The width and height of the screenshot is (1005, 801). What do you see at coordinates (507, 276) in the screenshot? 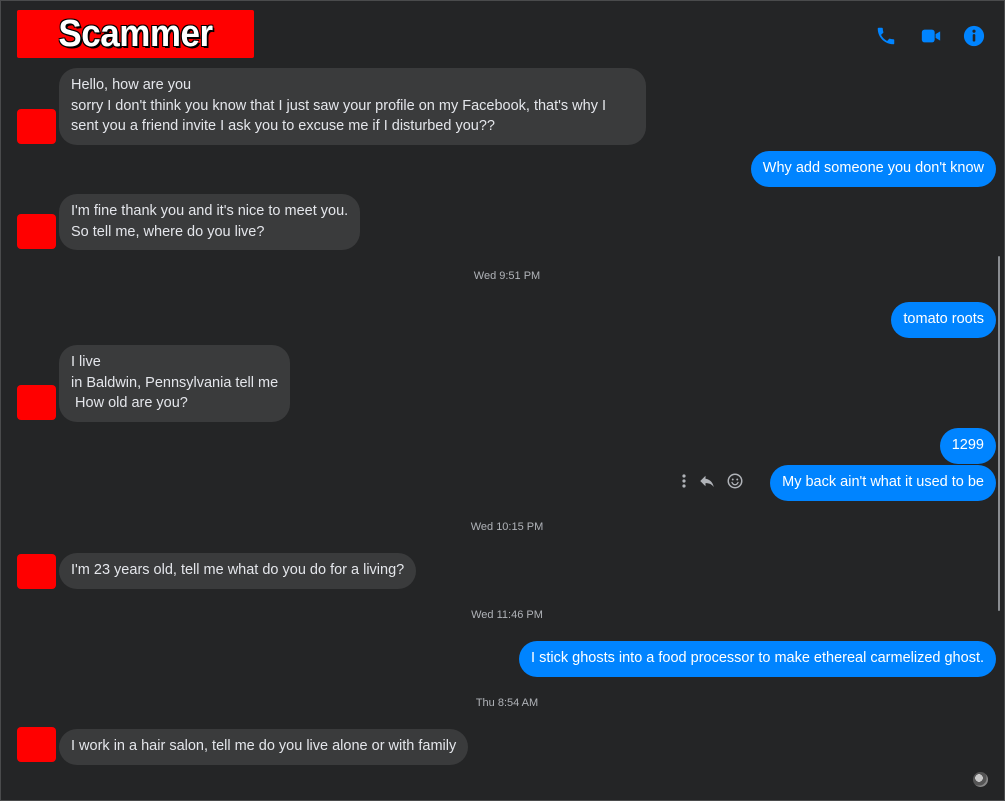
I see `timestamp: Wed 9:51 PM` at bounding box center [507, 276].